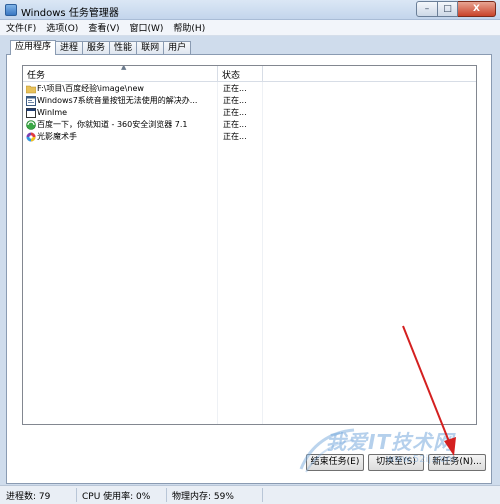  I want to click on tab-strip: 应用程序 进程 服务 性能 联网 用户, so click(101, 47).